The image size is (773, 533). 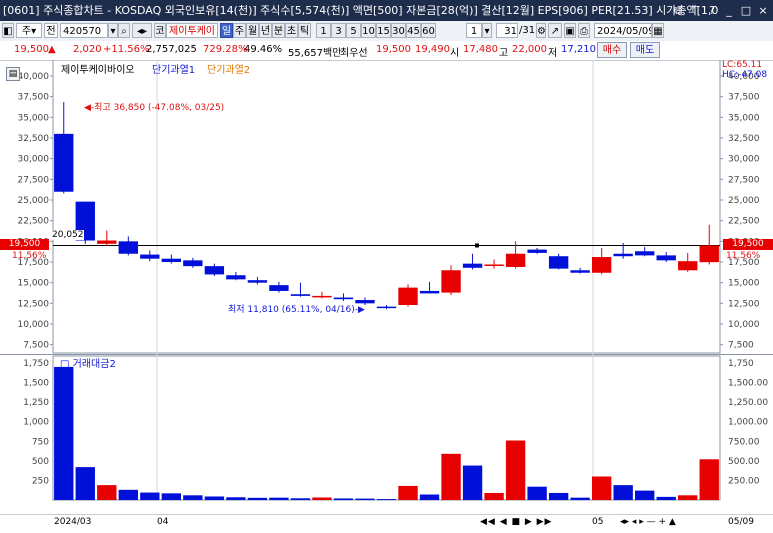 What do you see at coordinates (598, 522) in the screenshot?
I see `x-label-may: 05` at bounding box center [598, 522].